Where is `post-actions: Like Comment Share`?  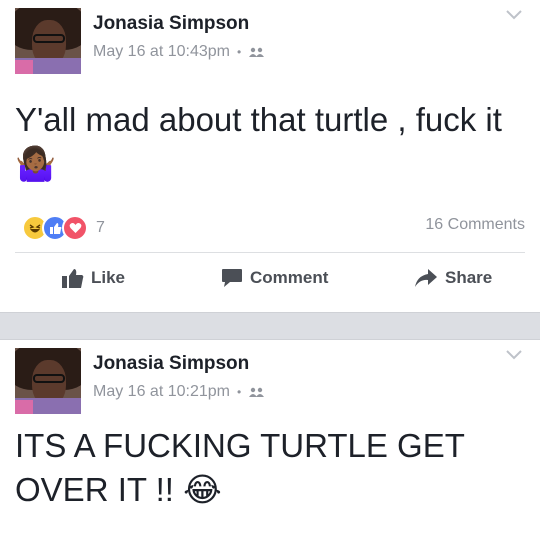 post-actions: Like Comment Share is located at coordinates (270, 283).